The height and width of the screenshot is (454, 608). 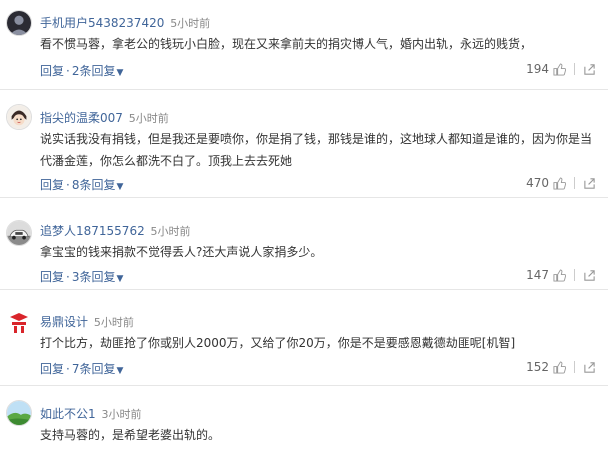 I want to click on comment-text: 支持马蓉的，是希望老婆出轨的。, so click(x=130, y=435).